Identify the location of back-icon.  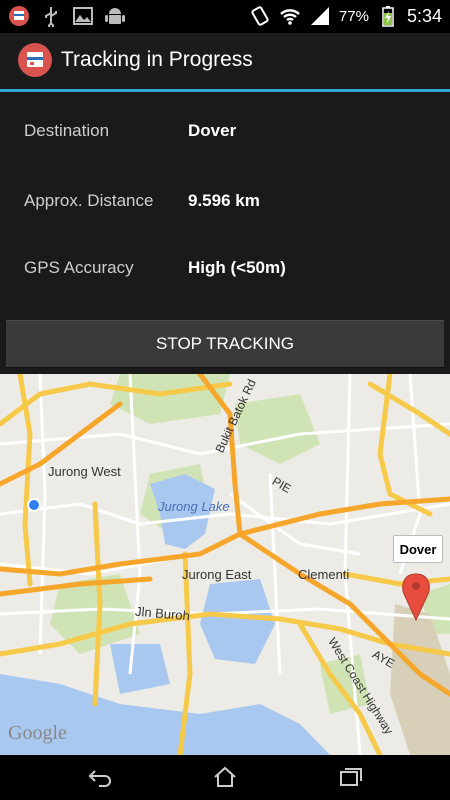
(99, 778).